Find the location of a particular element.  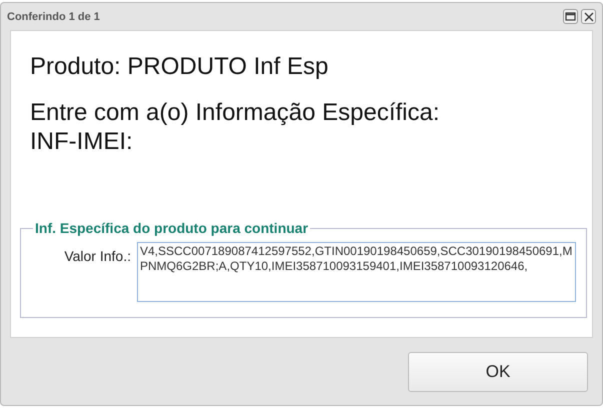

window-title: Conferindo 1 de 1 is located at coordinates (54, 16).